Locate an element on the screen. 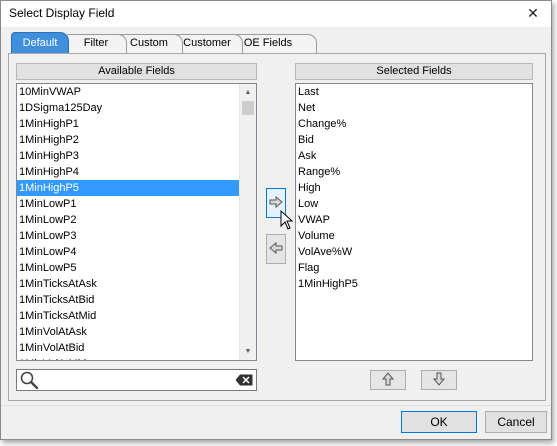 The width and height of the screenshot is (557, 446). selected-field-item: Last is located at coordinates (414, 92).